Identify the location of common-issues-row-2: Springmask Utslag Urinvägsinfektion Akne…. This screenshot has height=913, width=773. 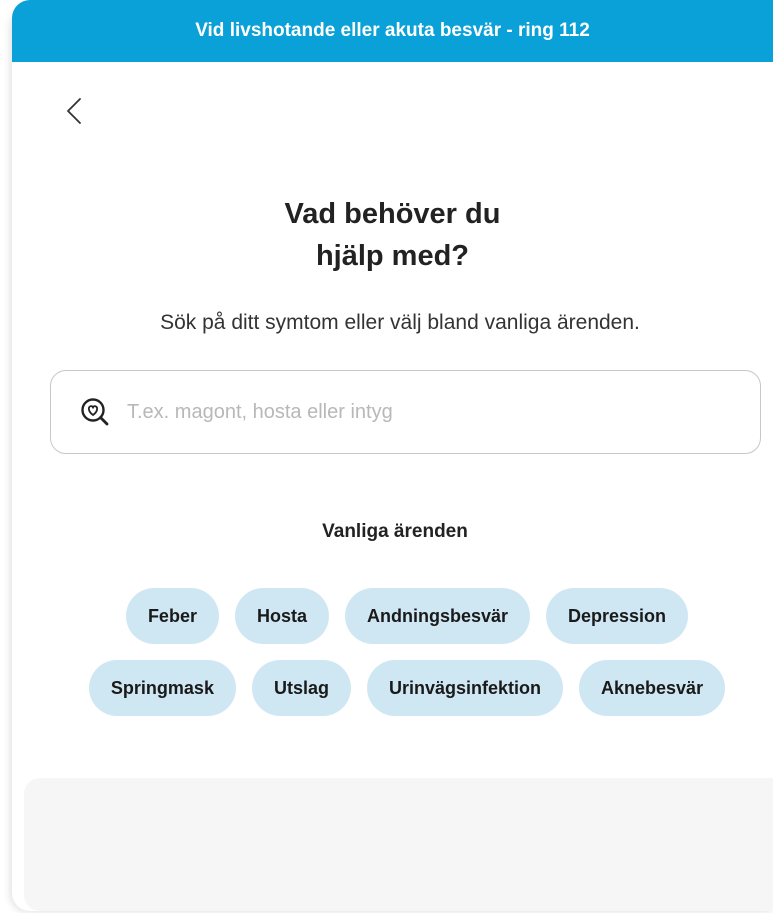
(386, 688).